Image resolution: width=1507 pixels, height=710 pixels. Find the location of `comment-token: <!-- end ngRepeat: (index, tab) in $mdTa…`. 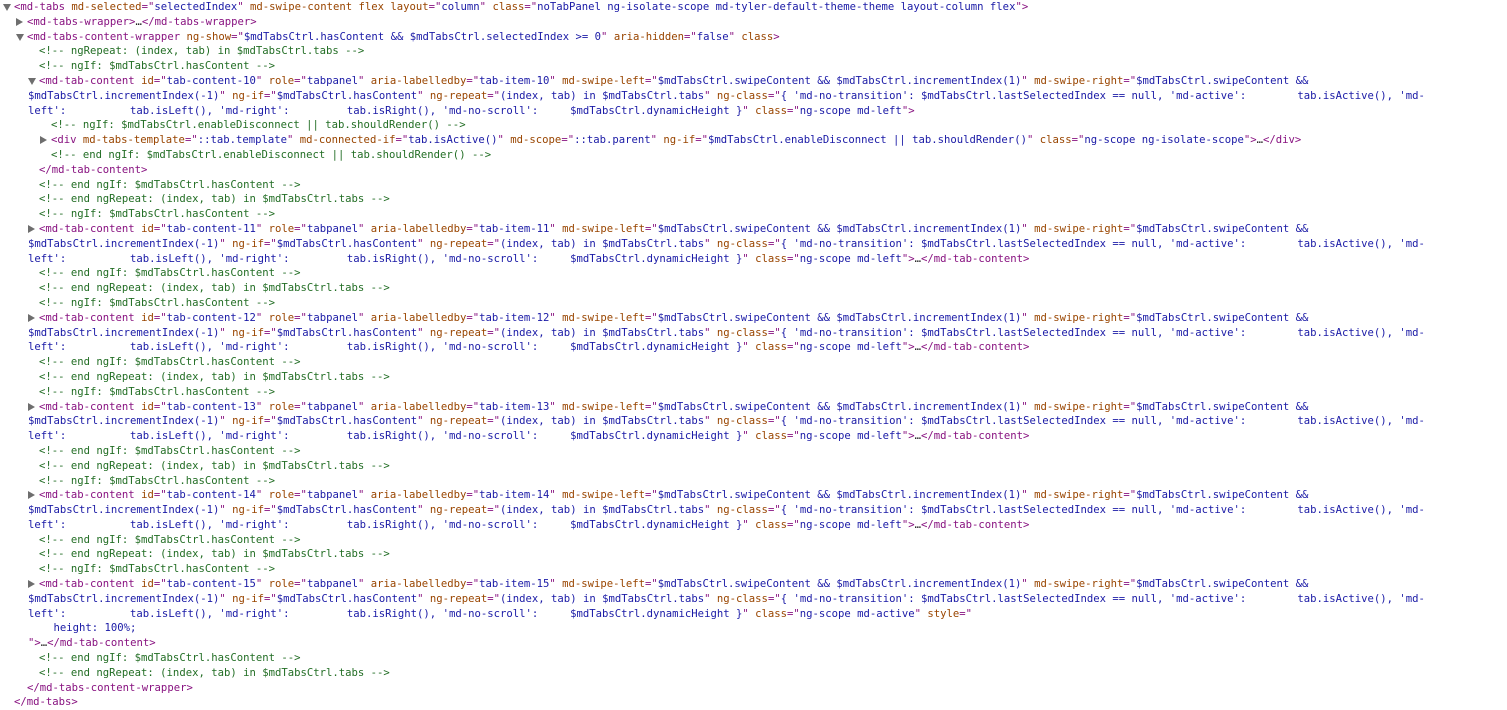

comment-token: <!-- end ngRepeat: (index, tab) in $mdTa… is located at coordinates (214, 554).